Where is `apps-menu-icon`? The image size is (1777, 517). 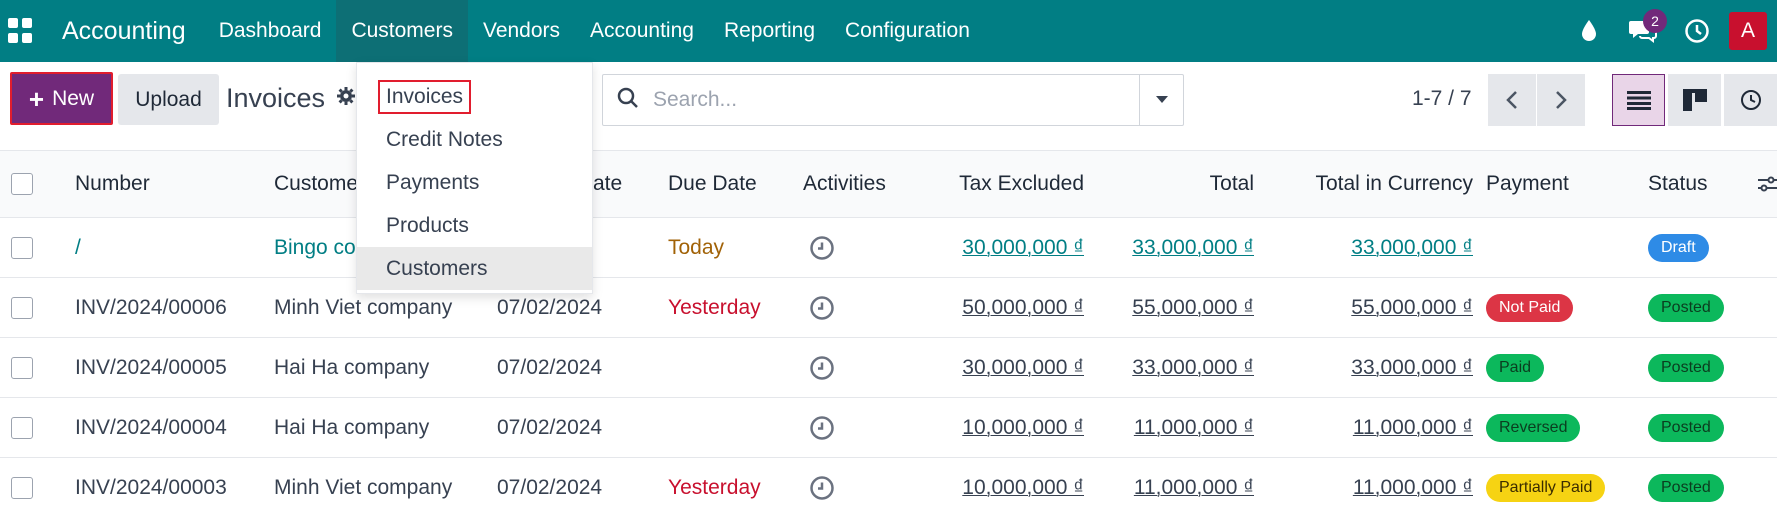 apps-menu-icon is located at coordinates (21, 31).